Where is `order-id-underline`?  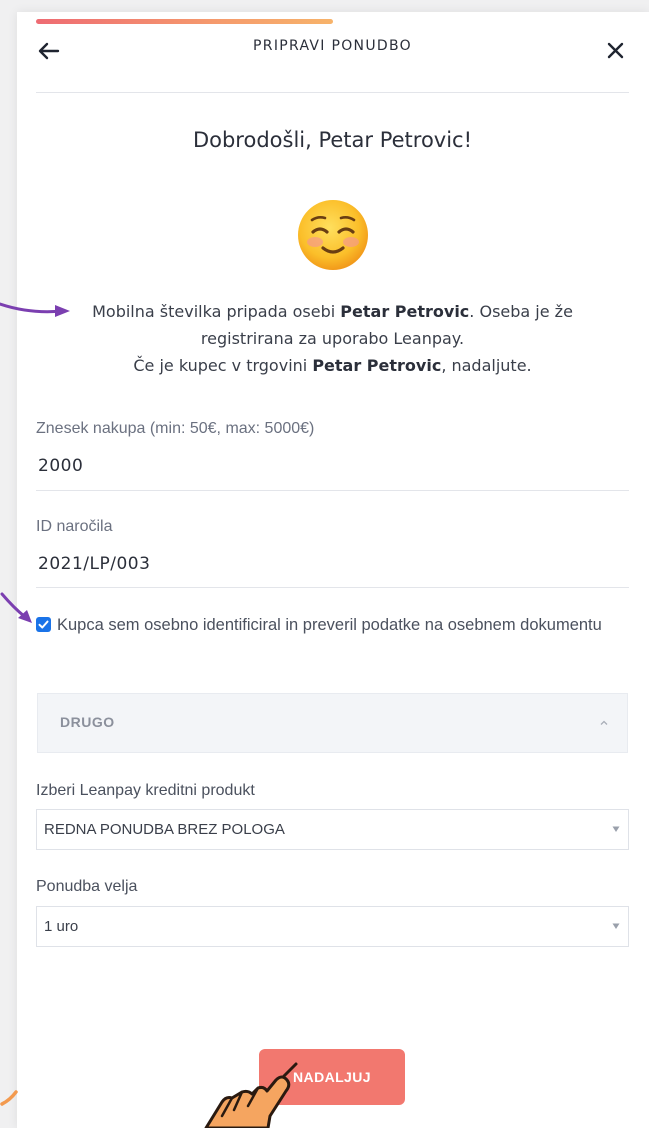
order-id-underline is located at coordinates (332, 587).